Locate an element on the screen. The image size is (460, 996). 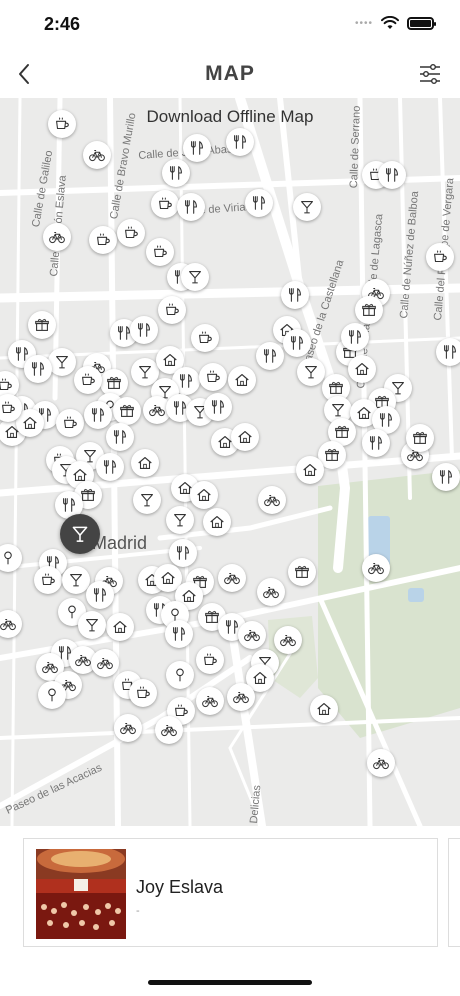
next-place-card is located at coordinates (454, 892).